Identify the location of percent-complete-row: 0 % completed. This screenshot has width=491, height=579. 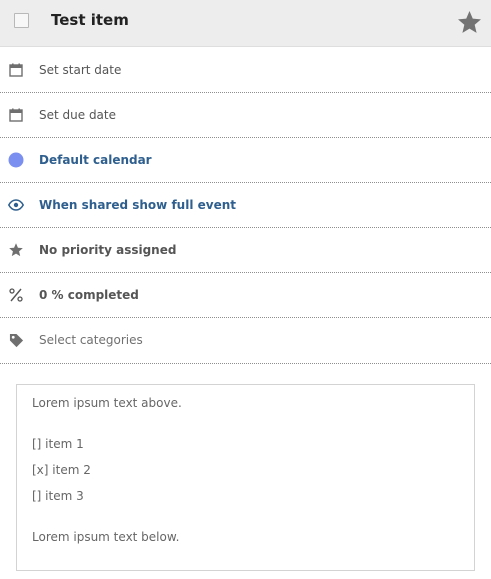
(245, 295).